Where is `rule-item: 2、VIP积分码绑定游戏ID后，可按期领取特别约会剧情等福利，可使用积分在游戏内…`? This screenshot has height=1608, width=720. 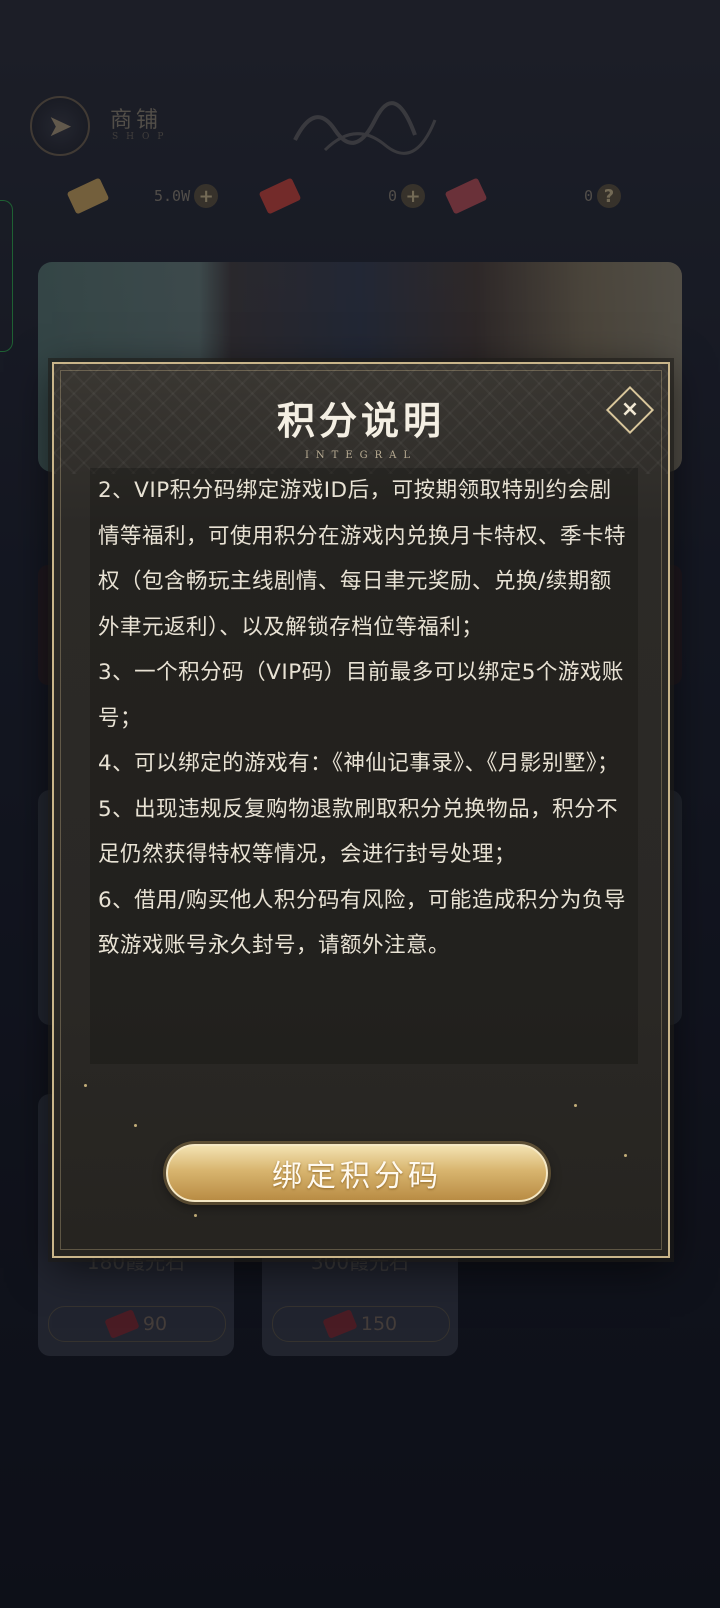 rule-item: 2、VIP积分码绑定游戏ID后，可按期领取特别约会剧情等福利，可使用积分在游戏内… is located at coordinates (362, 559).